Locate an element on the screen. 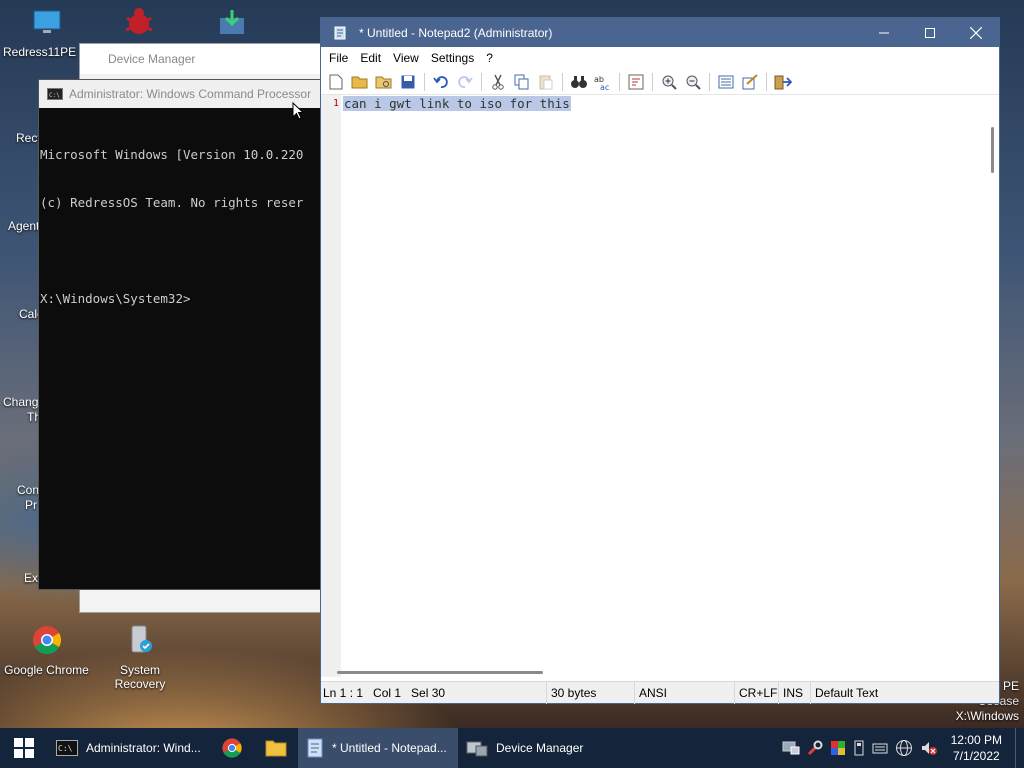 This screenshot has width=1024, height=768. exit-icon is located at coordinates (783, 82).